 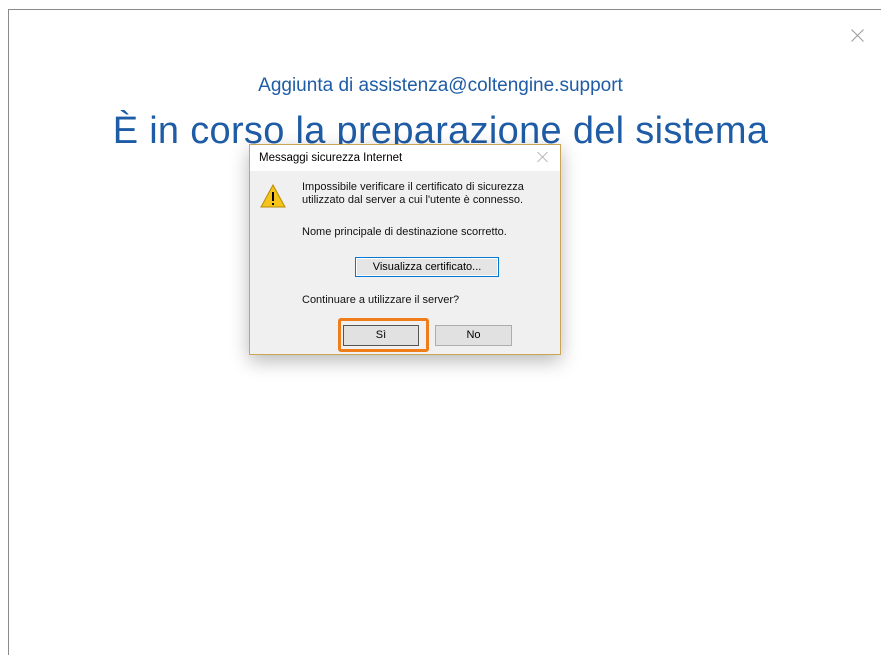 I want to click on dialog-title: Messaggi sicurezza Internet, so click(x=331, y=158).